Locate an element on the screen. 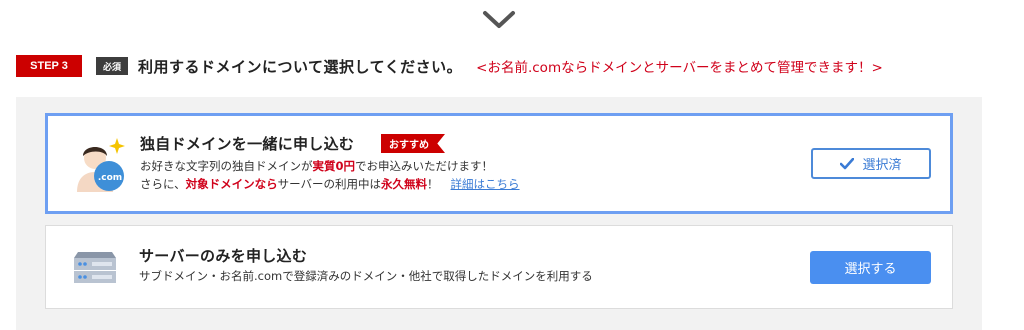  desc-text: お好きな文字列の独自ドメインが is located at coordinates (226, 166).